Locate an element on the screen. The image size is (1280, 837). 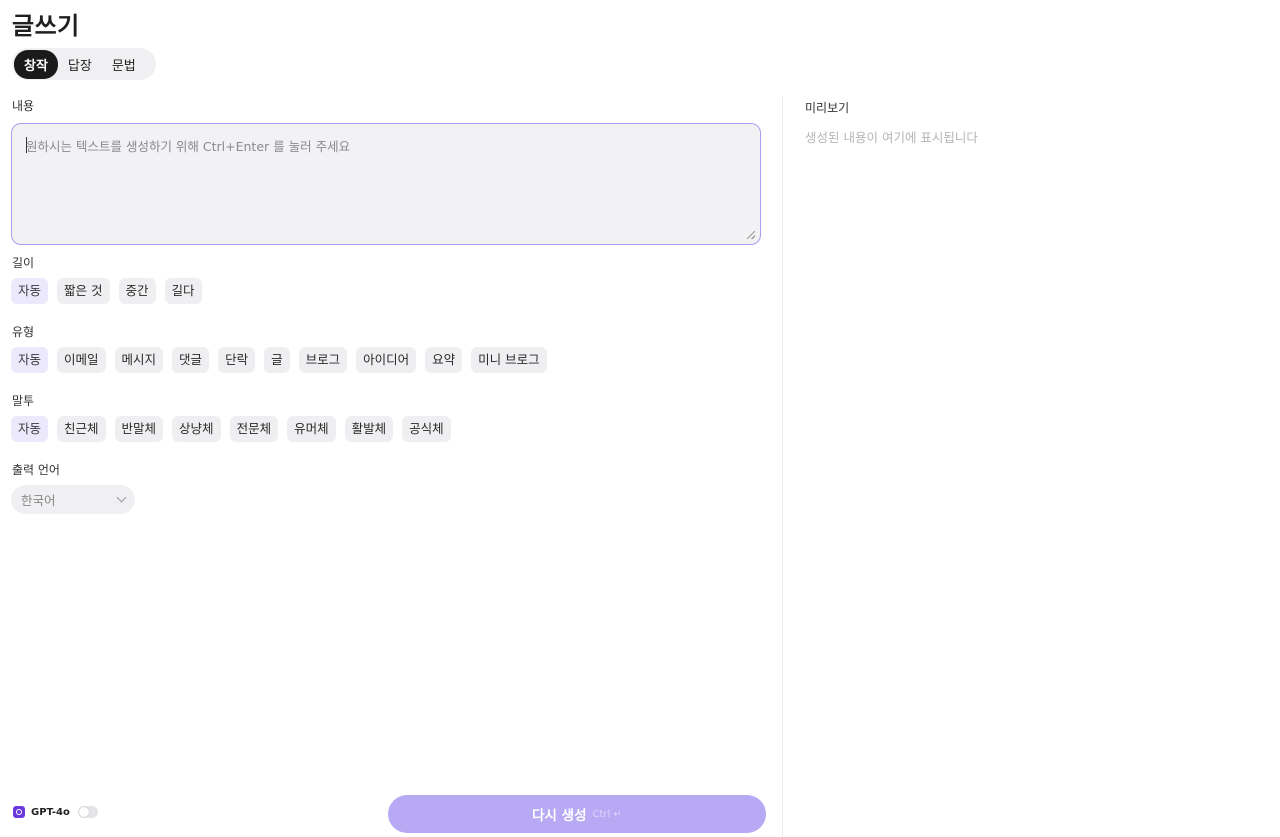
content-input-wrapper is located at coordinates (386, 184).